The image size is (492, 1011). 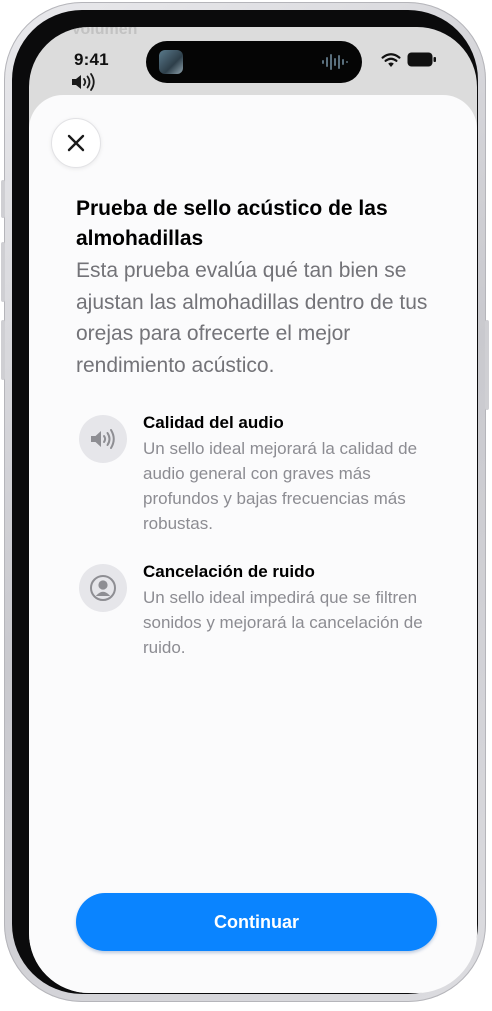 What do you see at coordinates (83, 82) in the screenshot?
I see `volume-speaker-icon` at bounding box center [83, 82].